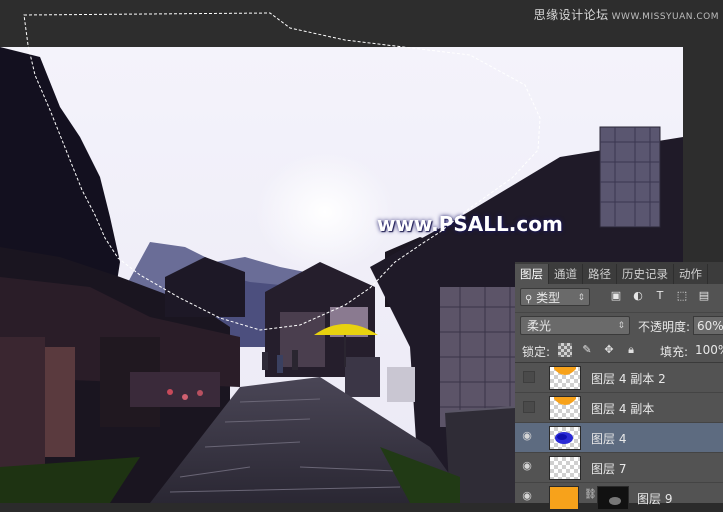 This screenshot has width=723, height=512. What do you see at coordinates (539, 326) in the screenshot?
I see `blend-mode-value: 柔光` at bounding box center [539, 326].